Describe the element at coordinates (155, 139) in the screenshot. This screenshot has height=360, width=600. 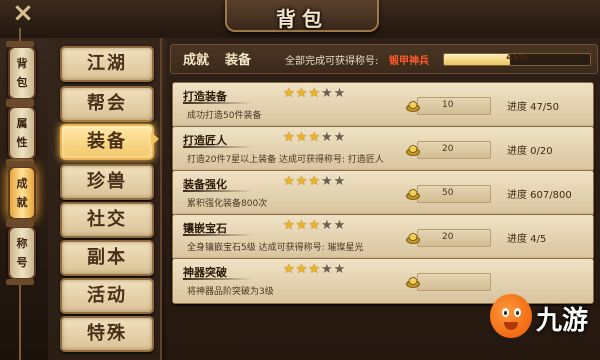
I see `active-tab-arrow-icon` at that location.